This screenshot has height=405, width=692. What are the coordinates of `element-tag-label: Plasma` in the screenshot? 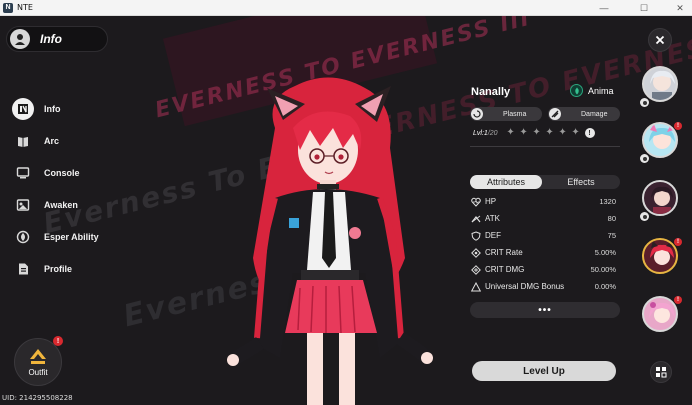 It's located at (515, 114).